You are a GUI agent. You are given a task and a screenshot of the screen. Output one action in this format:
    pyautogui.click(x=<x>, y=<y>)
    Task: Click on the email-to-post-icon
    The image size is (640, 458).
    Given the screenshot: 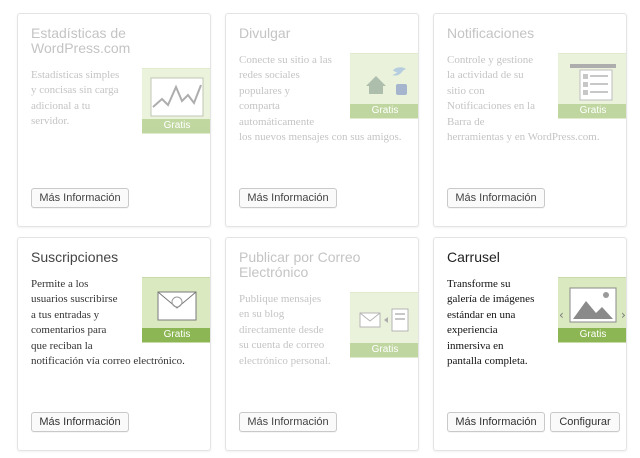 What is the action you would take?
    pyautogui.click(x=384, y=320)
    